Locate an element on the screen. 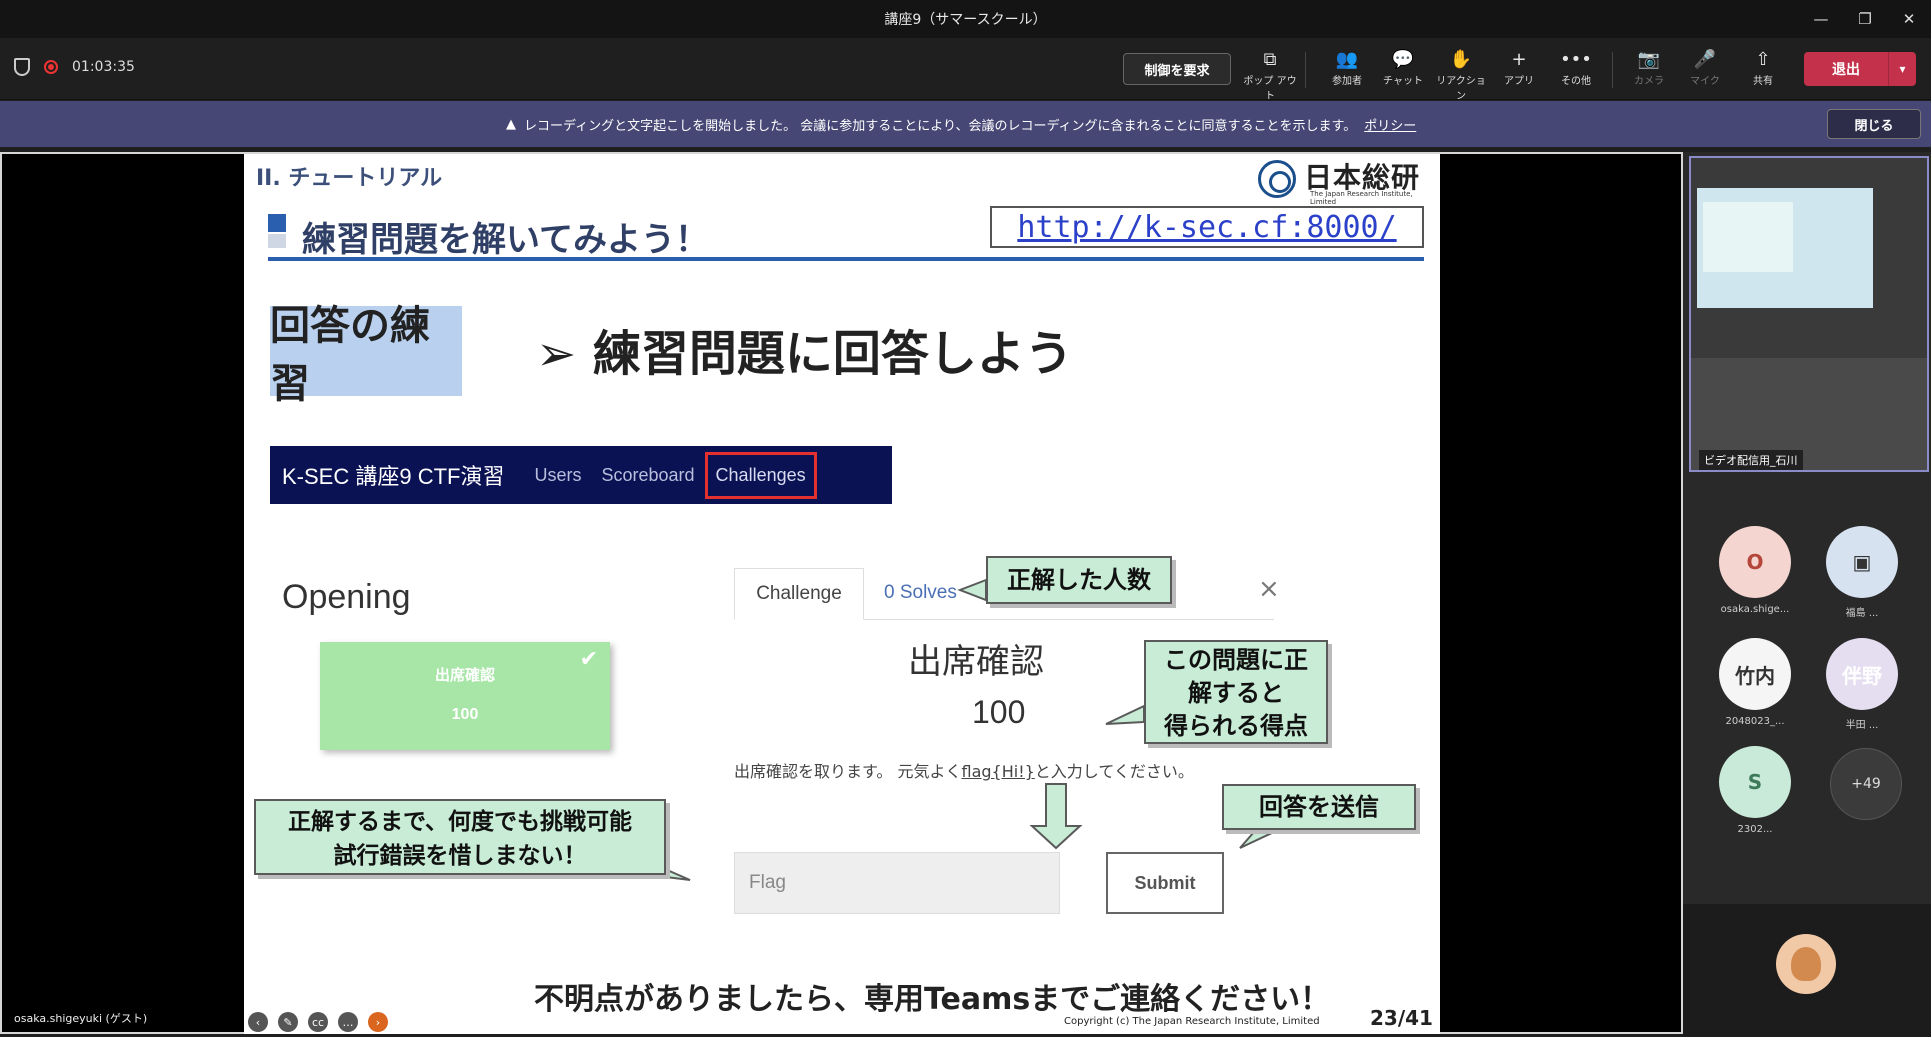 Image resolution: width=1931 pixels, height=1037 pixels. camera-button: 📷 カメラ is located at coordinates (1649, 67).